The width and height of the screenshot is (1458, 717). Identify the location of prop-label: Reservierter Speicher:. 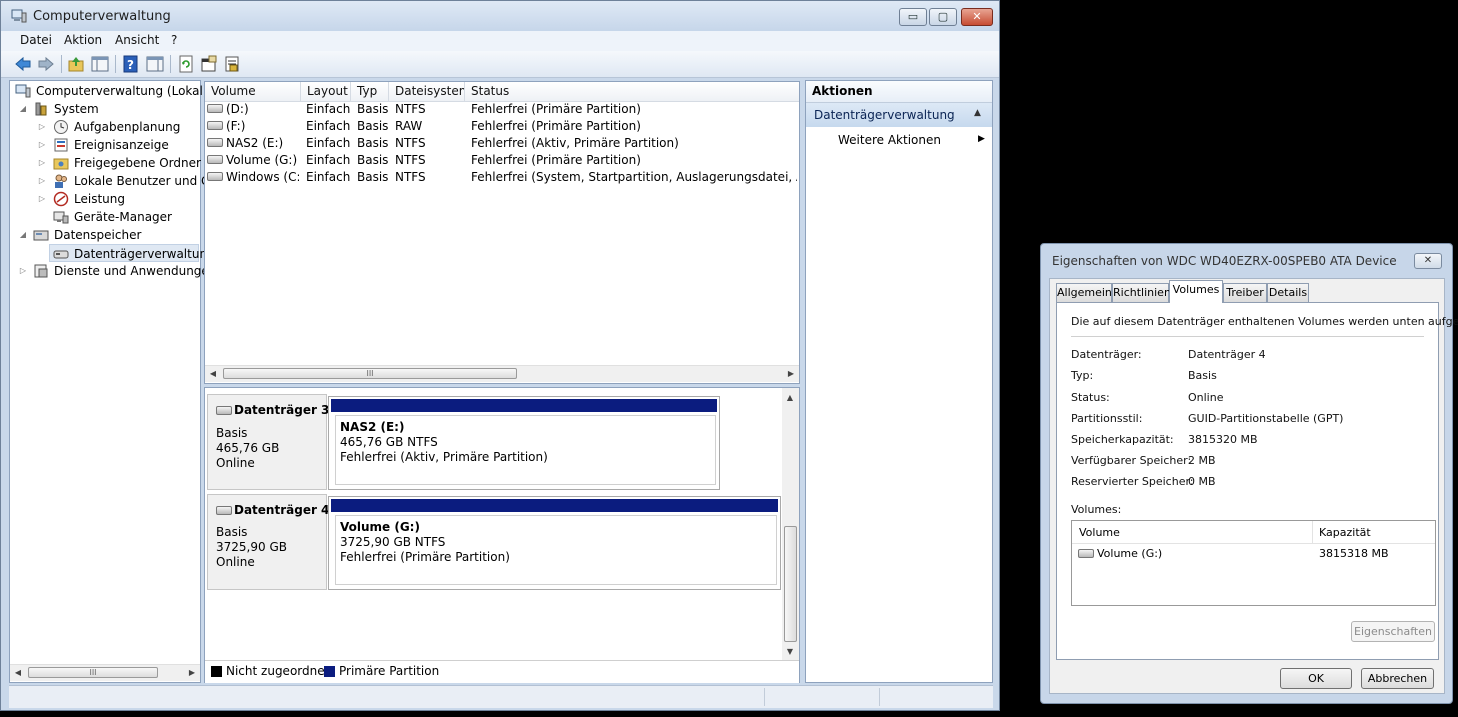
(1132, 481).